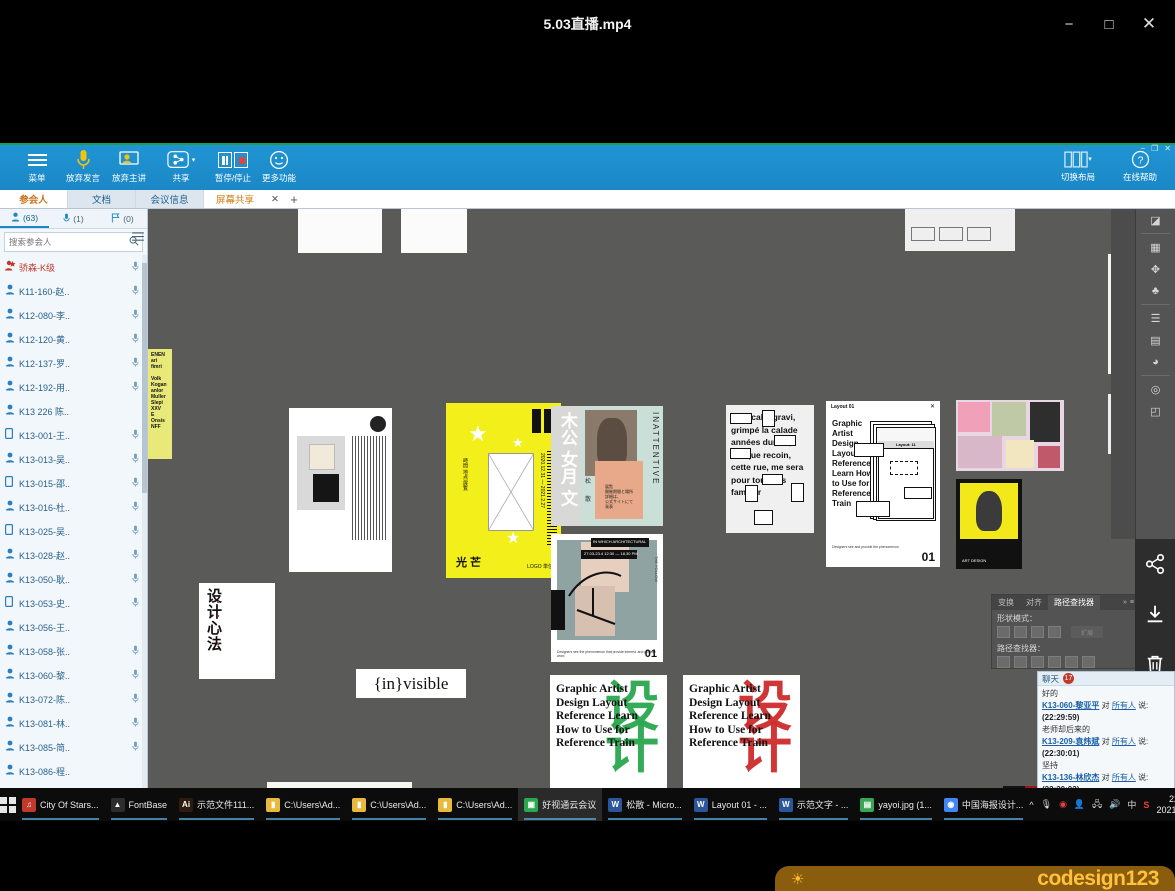  Describe the element at coordinates (73, 459) in the screenshot. I see `participant-row: K13-013-吴..` at that location.